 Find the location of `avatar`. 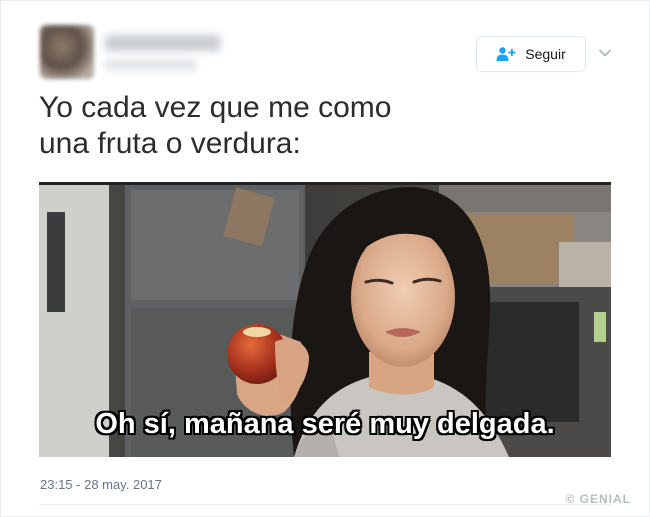

avatar is located at coordinates (67, 52).